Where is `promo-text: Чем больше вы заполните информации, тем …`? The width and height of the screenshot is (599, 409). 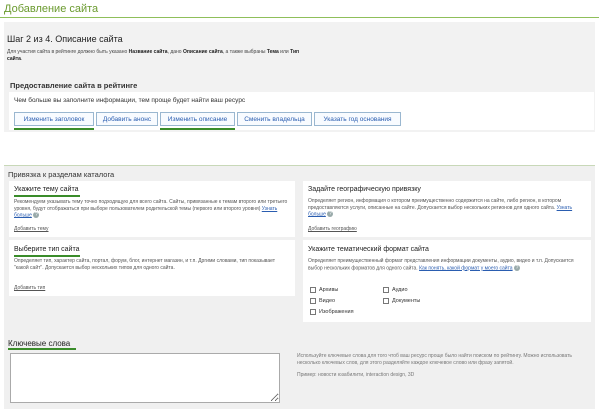 promo-text: Чем больше вы заполните информации, тем … is located at coordinates (130, 100).